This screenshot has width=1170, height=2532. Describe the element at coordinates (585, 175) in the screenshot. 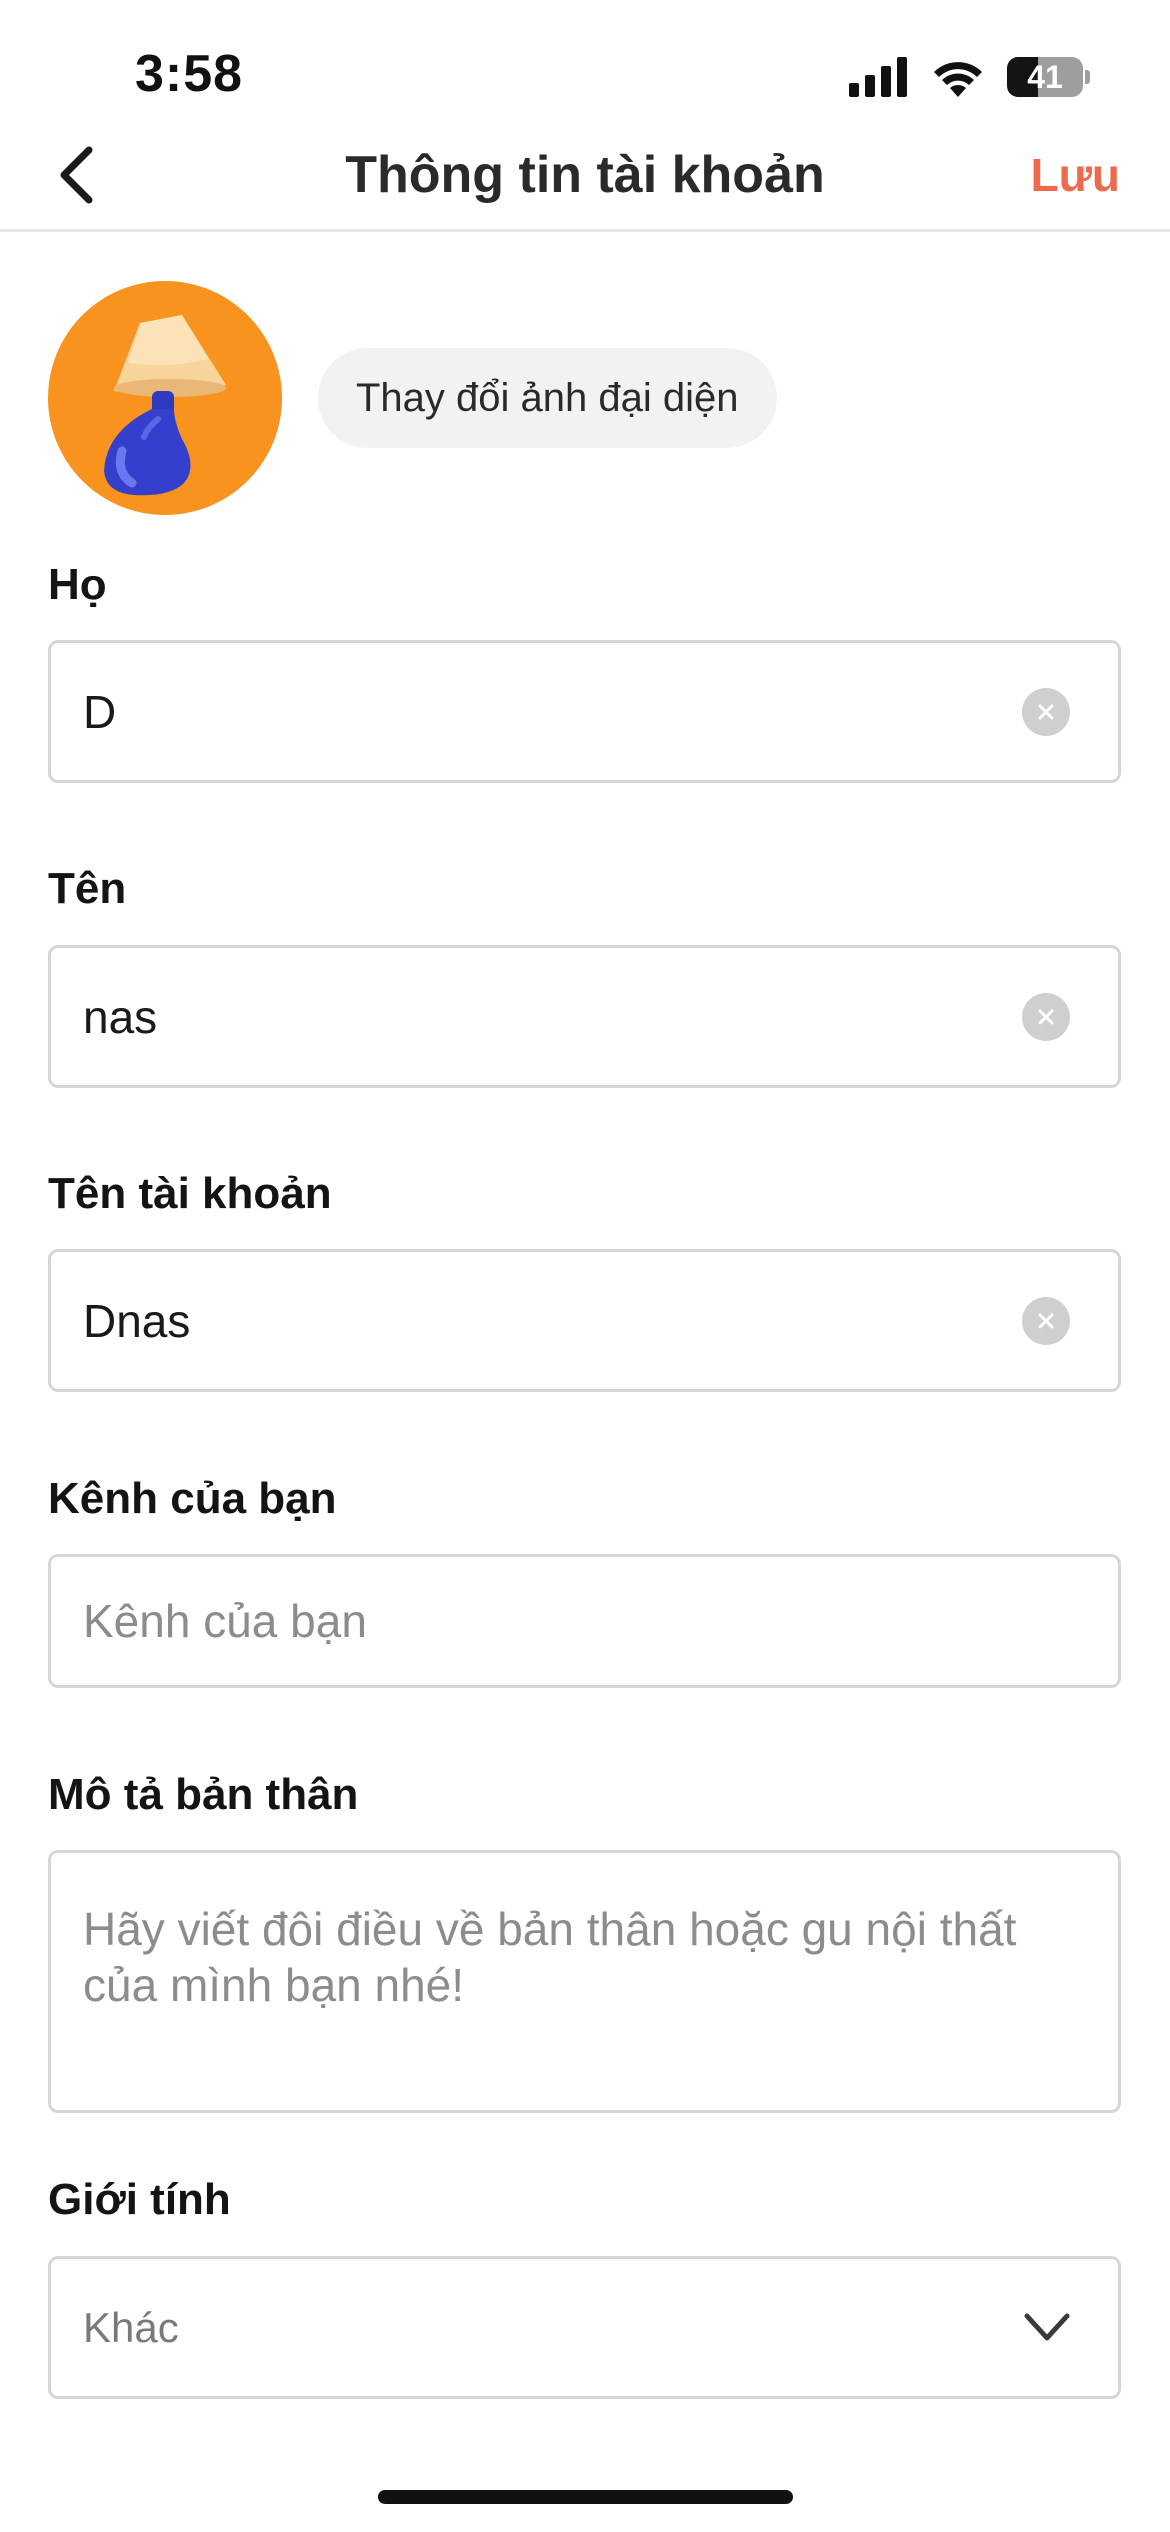

I see `page-title: Thông tin tài khoản` at that location.